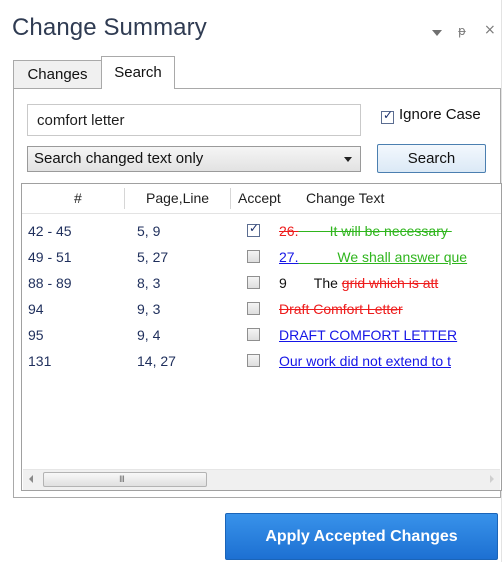 Image resolution: width=502 pixels, height=562 pixels. What do you see at coordinates (348, 159) in the screenshot?
I see `chevron-down-icon` at bounding box center [348, 159].